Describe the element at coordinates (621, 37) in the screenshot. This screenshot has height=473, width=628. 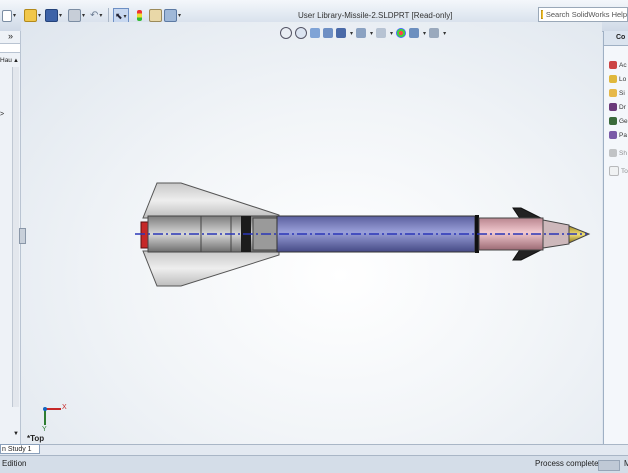
I see `task-pane-title: Co` at that location.